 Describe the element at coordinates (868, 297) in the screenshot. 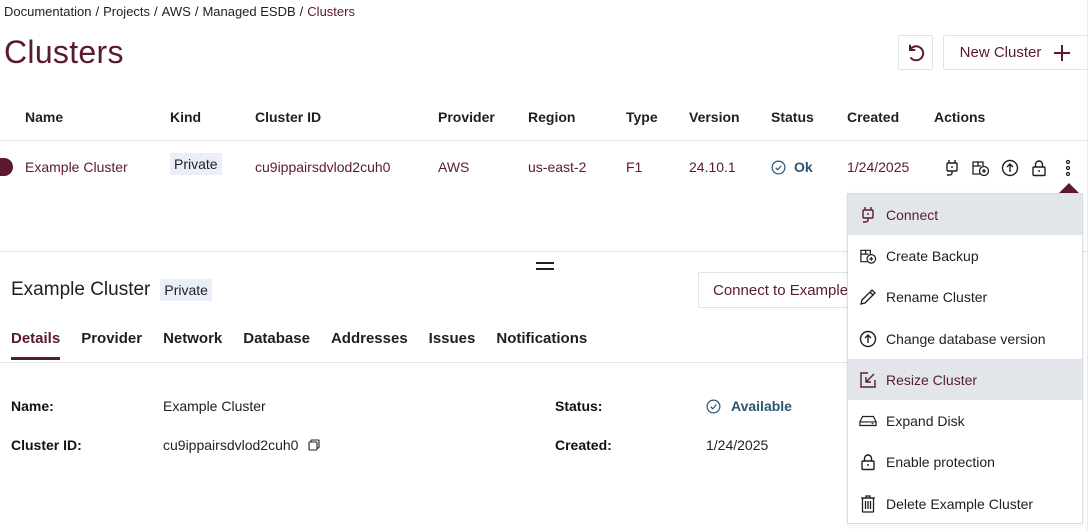

I see `pencil-icon` at that location.